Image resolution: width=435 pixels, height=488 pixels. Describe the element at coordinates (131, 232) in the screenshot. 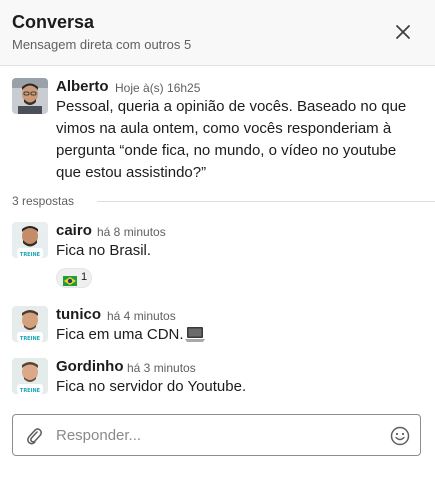

I see `message-timestamp: há 8 minutos` at that location.